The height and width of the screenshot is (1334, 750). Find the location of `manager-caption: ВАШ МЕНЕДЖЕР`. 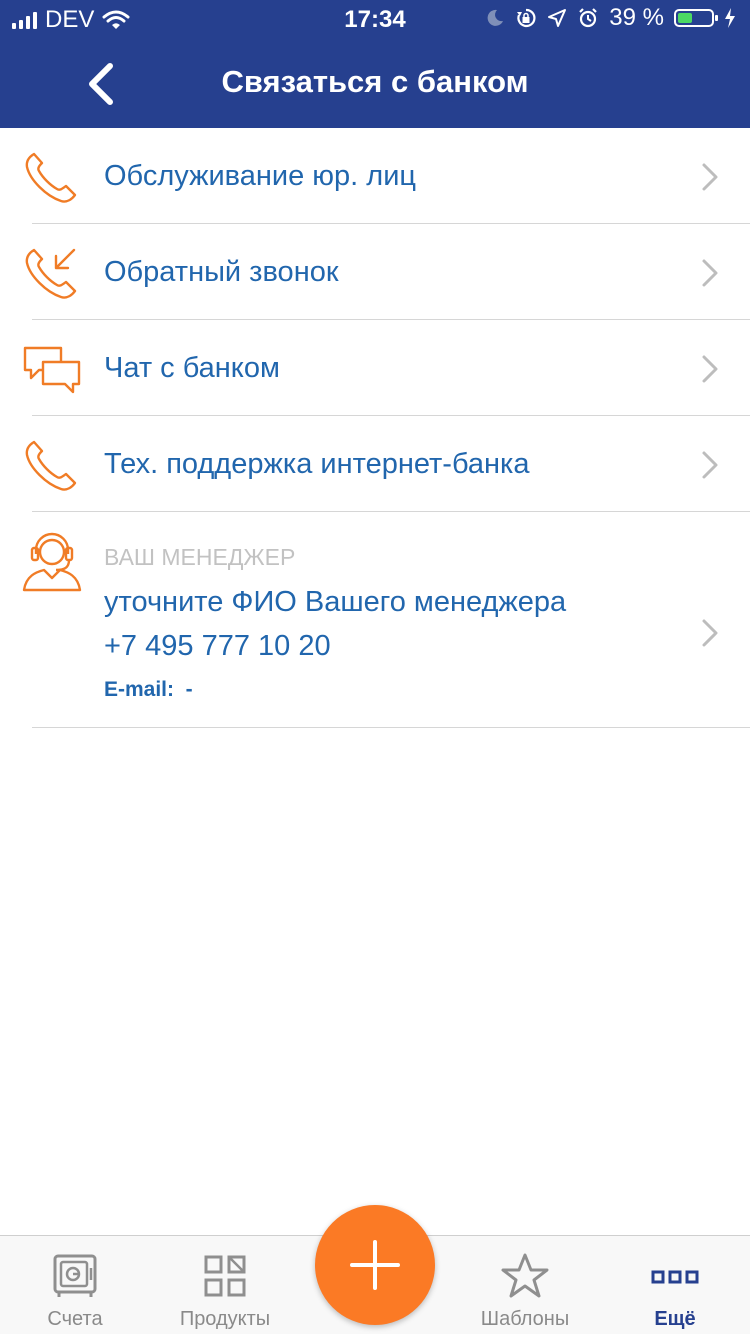

manager-caption: ВАШ МЕНЕДЖЕР is located at coordinates (200, 557).